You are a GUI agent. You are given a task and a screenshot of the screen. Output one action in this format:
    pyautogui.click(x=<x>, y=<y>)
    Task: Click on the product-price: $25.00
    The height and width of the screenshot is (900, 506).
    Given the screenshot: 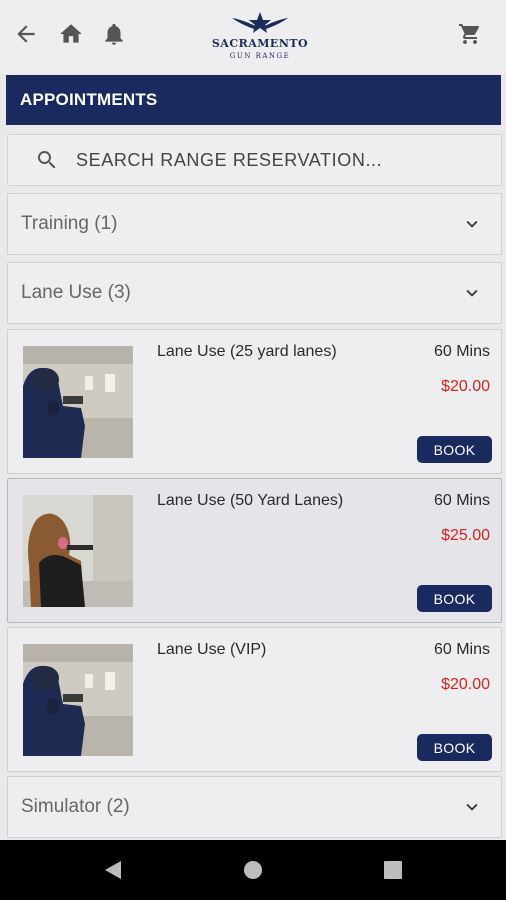 What is the action you would take?
    pyautogui.click(x=465, y=535)
    